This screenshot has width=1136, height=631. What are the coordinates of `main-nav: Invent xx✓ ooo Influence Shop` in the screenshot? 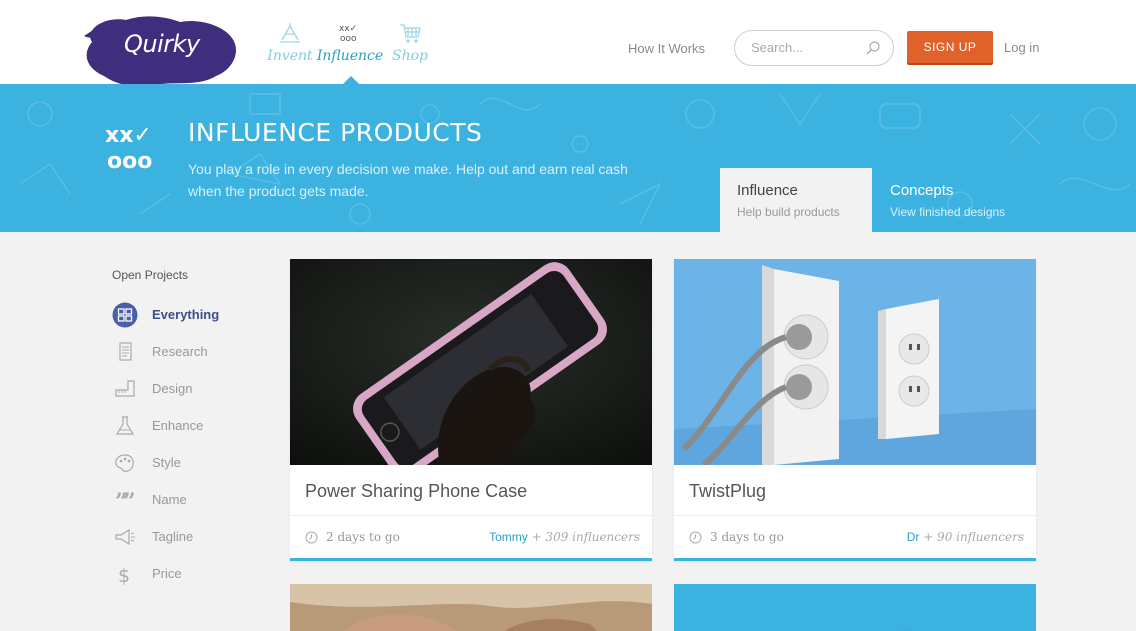 It's located at (344, 43).